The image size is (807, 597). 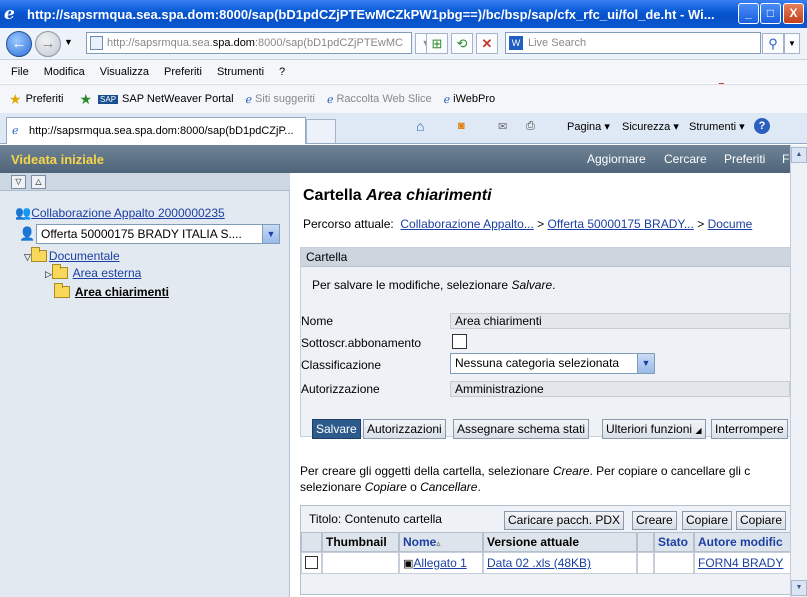 I want to click on nome-field: Area chiarimenti, so click(x=620, y=321).